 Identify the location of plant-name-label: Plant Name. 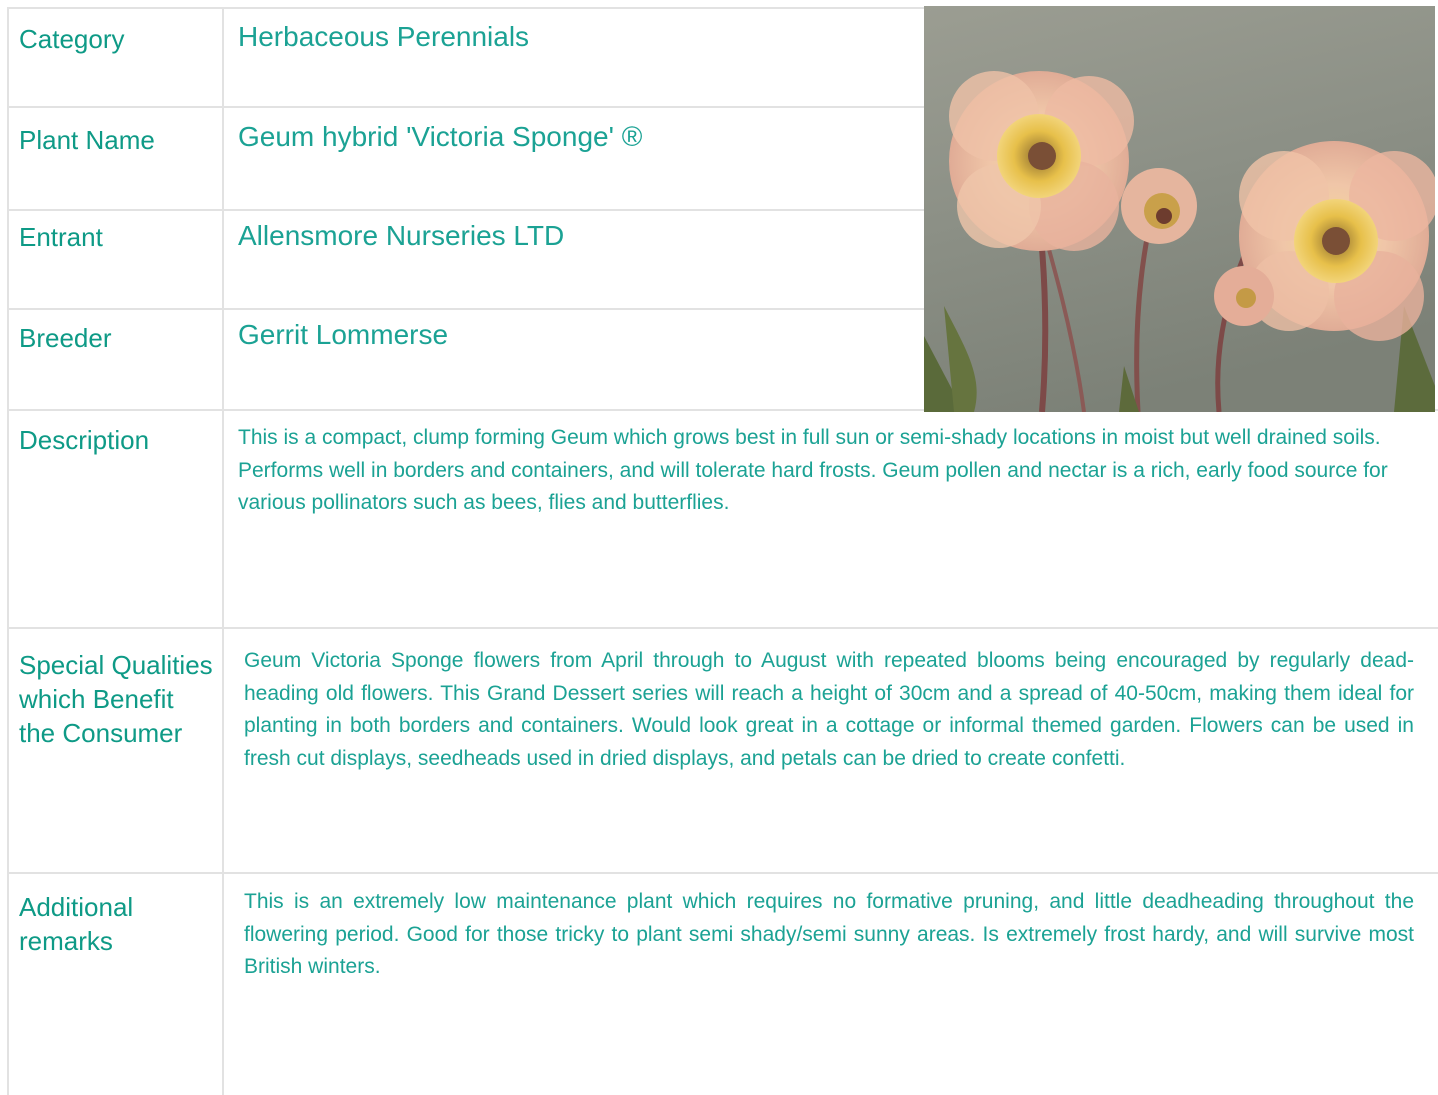
(87, 140).